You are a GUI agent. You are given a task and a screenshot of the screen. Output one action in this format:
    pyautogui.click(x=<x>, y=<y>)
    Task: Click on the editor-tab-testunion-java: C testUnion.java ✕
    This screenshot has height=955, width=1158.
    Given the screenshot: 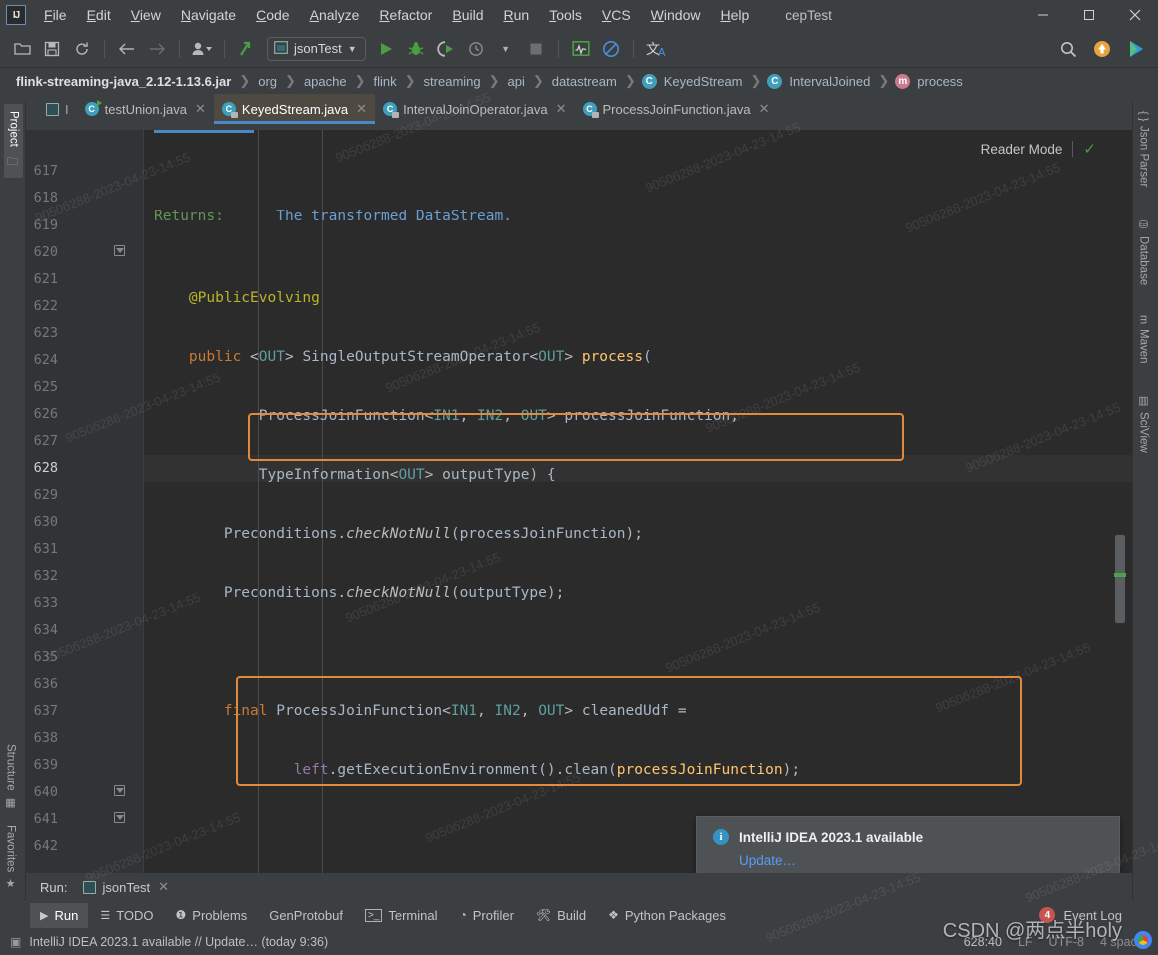 What is the action you would take?
    pyautogui.click(x=145, y=109)
    